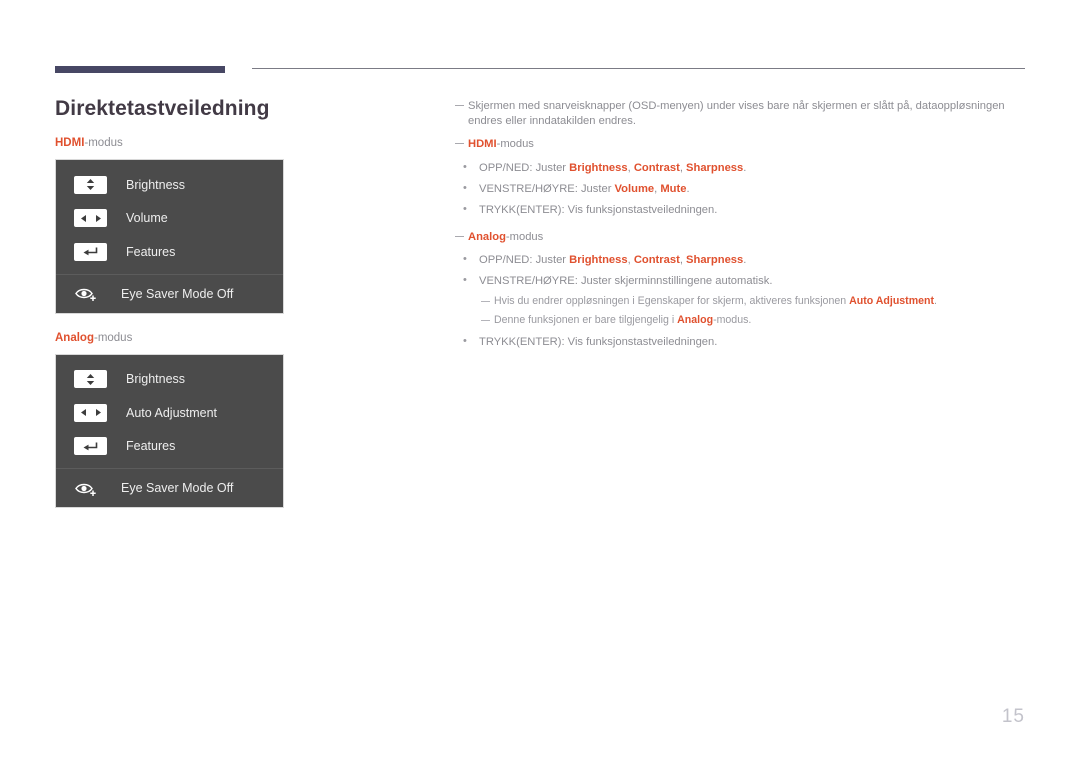 Image resolution: width=1080 pixels, height=763 pixels. I want to click on hdmi-caption-suffix: -modus, so click(103, 143).